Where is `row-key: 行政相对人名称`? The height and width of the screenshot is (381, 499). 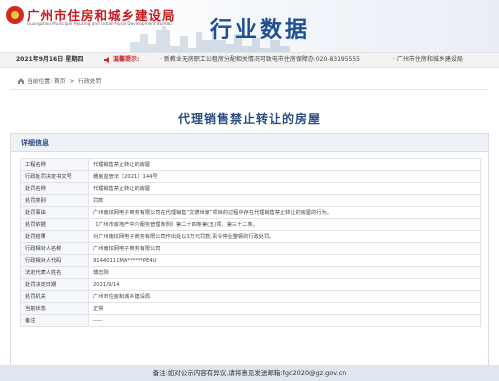 row-key: 行政相对人名称 is located at coordinates (54, 248).